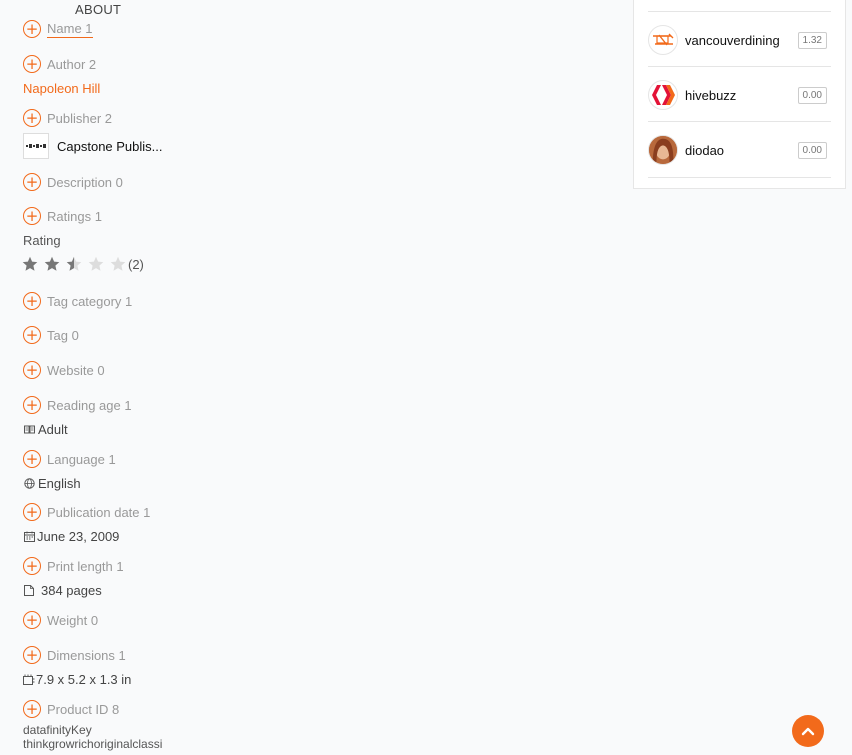 The height and width of the screenshot is (755, 852). Describe the element at coordinates (86, 655) in the screenshot. I see `section-dimensions-label: Dimensions 1` at that location.